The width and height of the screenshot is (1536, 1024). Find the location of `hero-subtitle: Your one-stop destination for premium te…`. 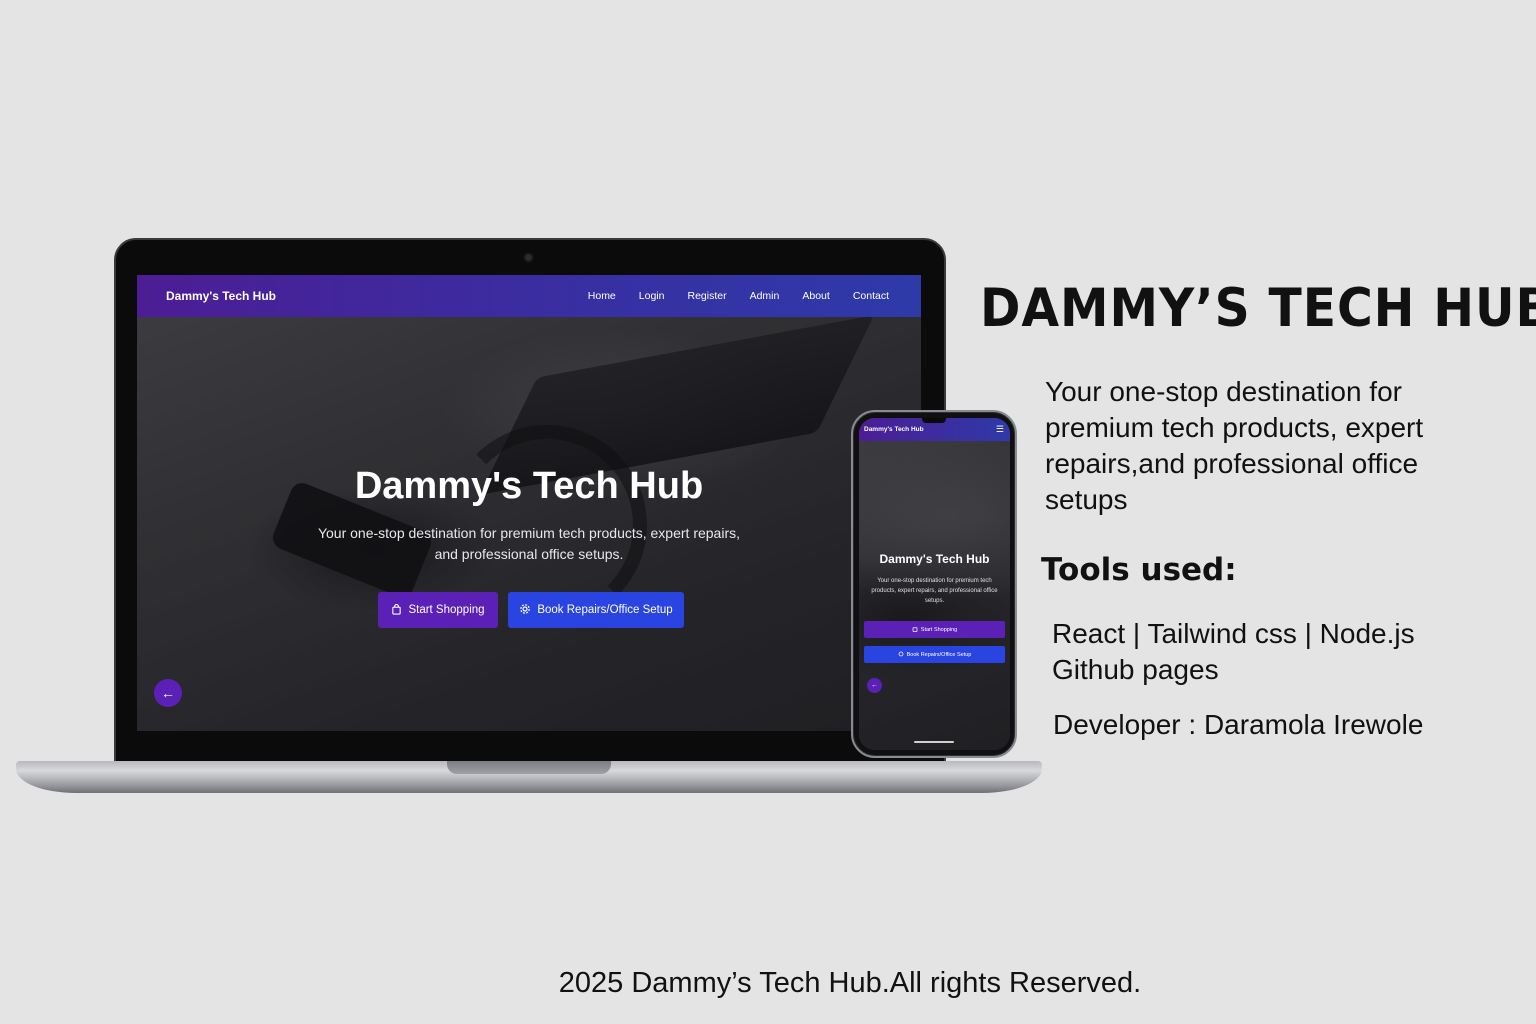

hero-subtitle: Your one-stop destination for premium te… is located at coordinates (529, 543).